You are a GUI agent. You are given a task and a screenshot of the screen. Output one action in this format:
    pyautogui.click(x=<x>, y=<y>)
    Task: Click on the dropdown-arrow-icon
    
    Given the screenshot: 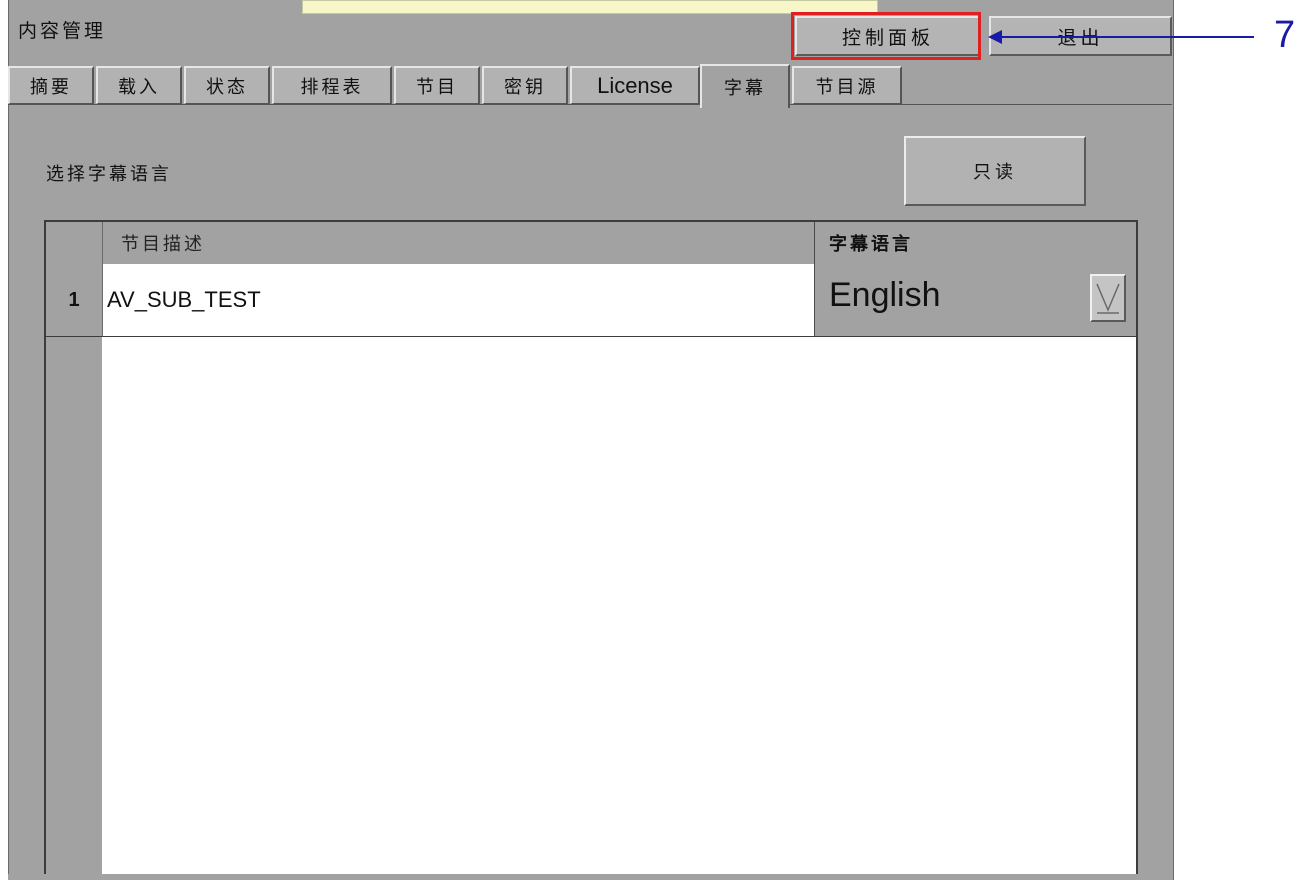 What is the action you would take?
    pyautogui.click(x=1108, y=298)
    